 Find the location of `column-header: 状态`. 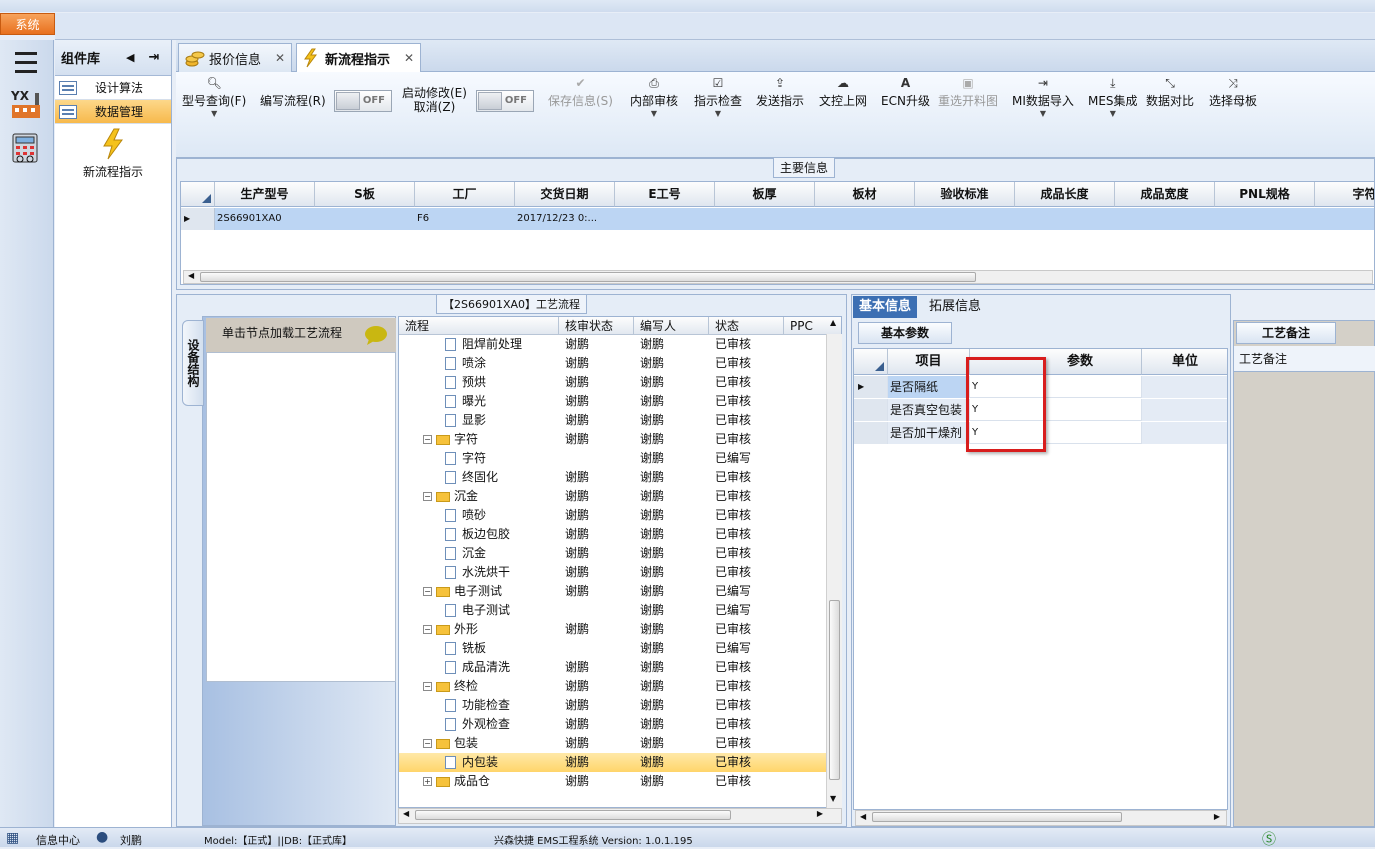

column-header: 状态 is located at coordinates (746, 326).